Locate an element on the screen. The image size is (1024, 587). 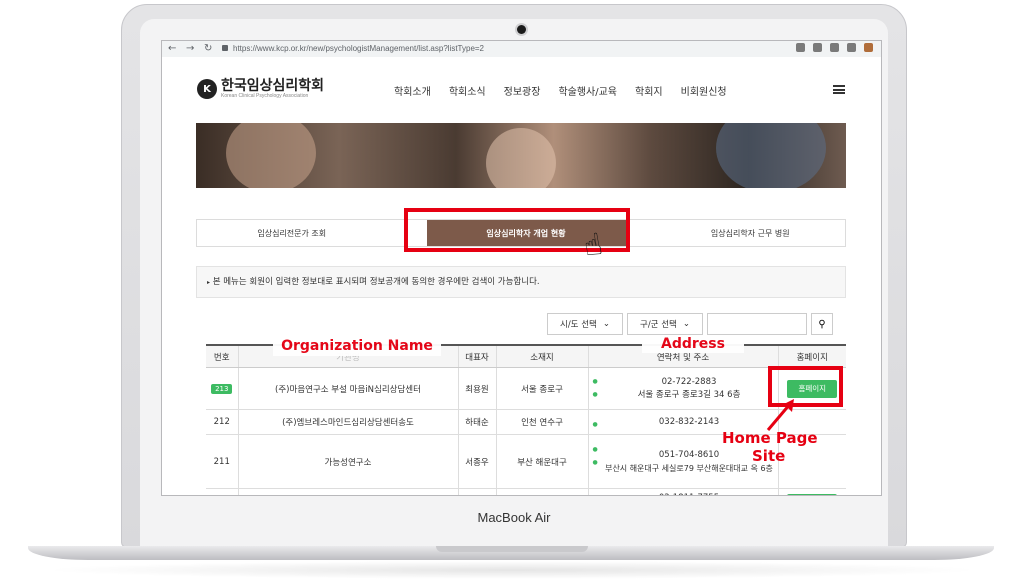
search-button: ⚲ is located at coordinates (822, 324).